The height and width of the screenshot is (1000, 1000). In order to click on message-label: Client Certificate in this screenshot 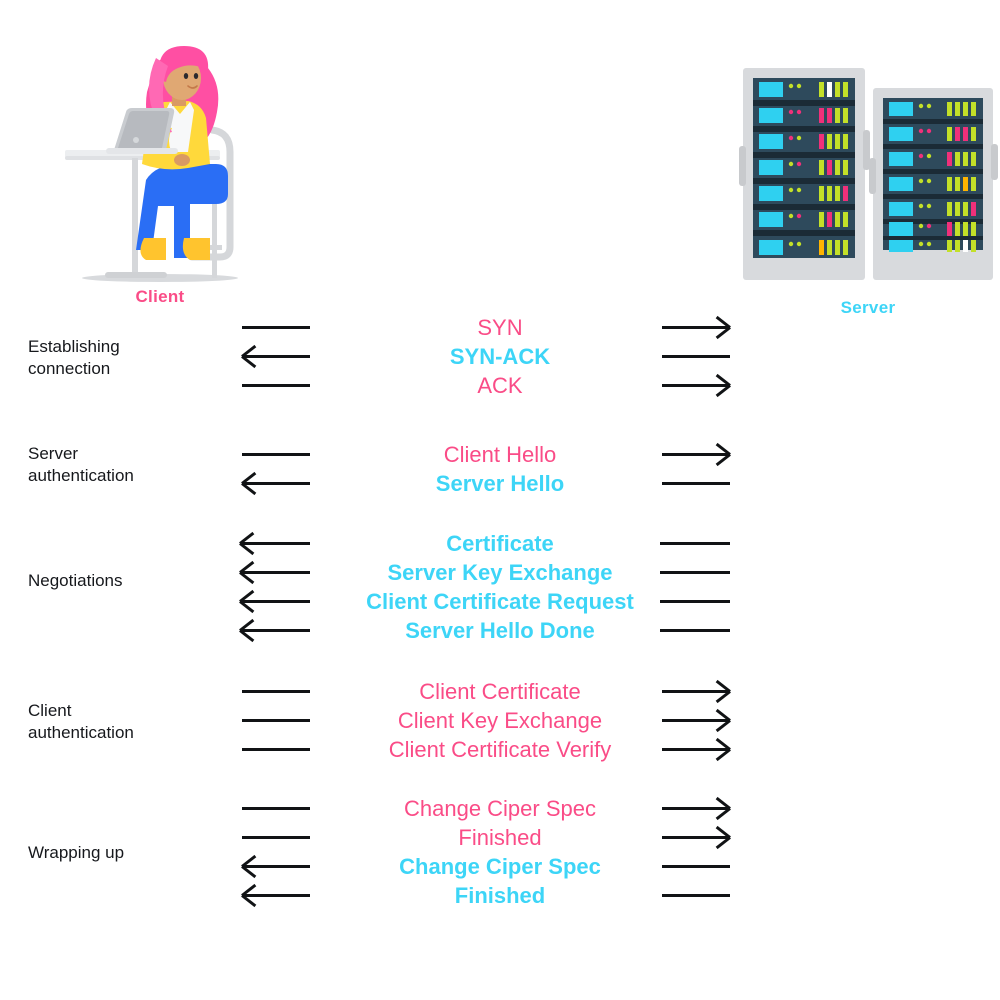, I will do `click(500, 691)`.